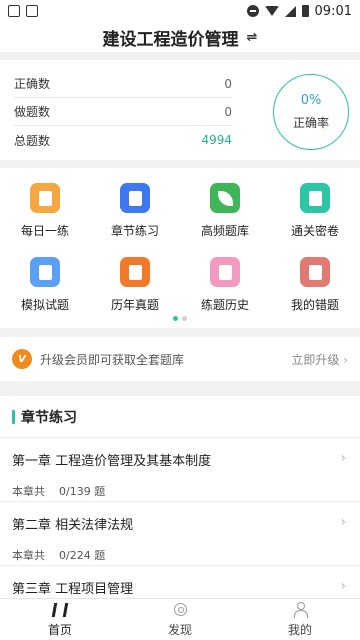 This screenshot has height=640, width=360. Describe the element at coordinates (45, 198) in the screenshot. I see `daily-practice-icon` at that location.